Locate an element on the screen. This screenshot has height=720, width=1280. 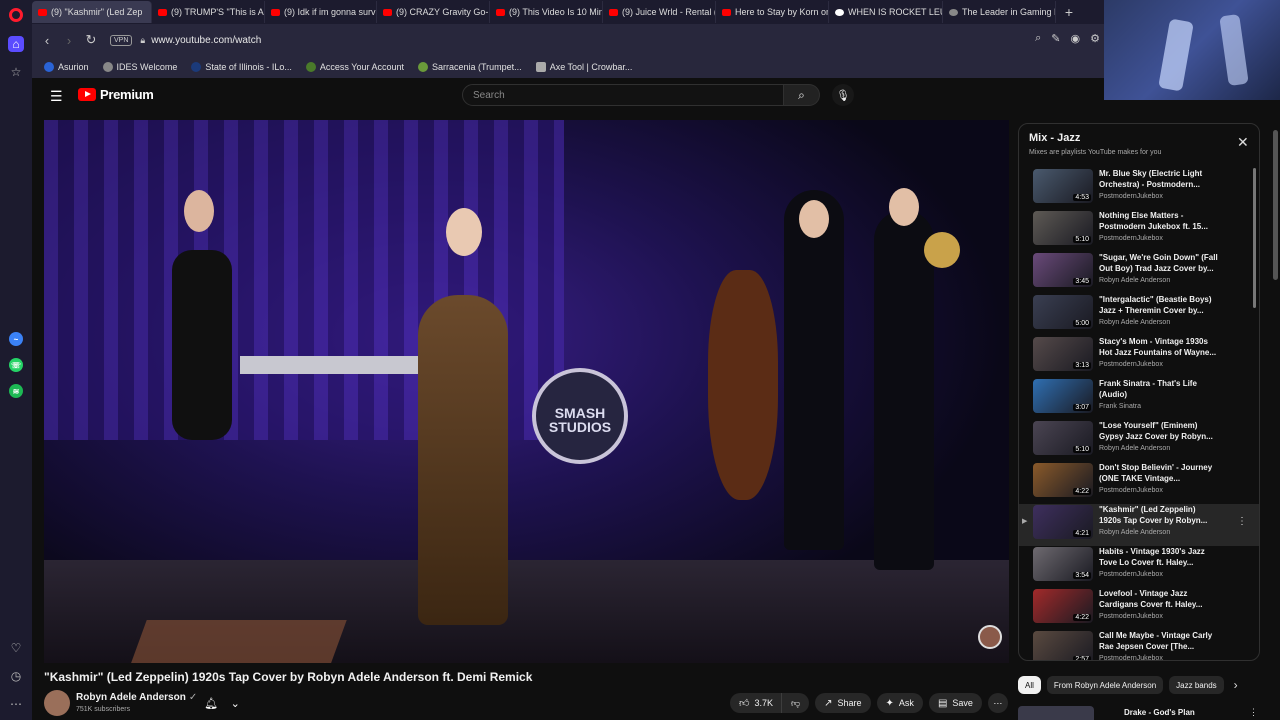
spotify-icon: ≋ is located at coordinates (16, 391).